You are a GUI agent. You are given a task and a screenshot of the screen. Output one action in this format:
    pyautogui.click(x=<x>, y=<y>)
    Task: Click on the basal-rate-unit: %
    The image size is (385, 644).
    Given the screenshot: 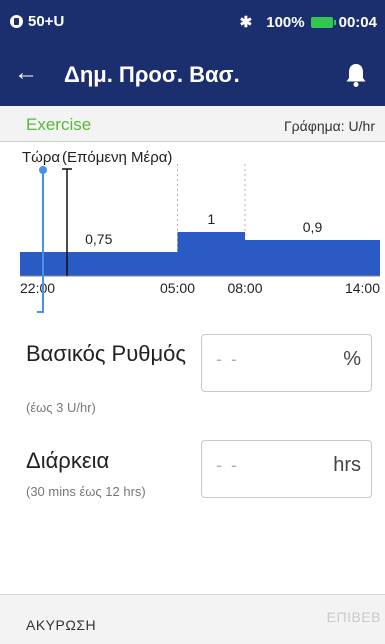 What is the action you would take?
    pyautogui.click(x=352, y=359)
    